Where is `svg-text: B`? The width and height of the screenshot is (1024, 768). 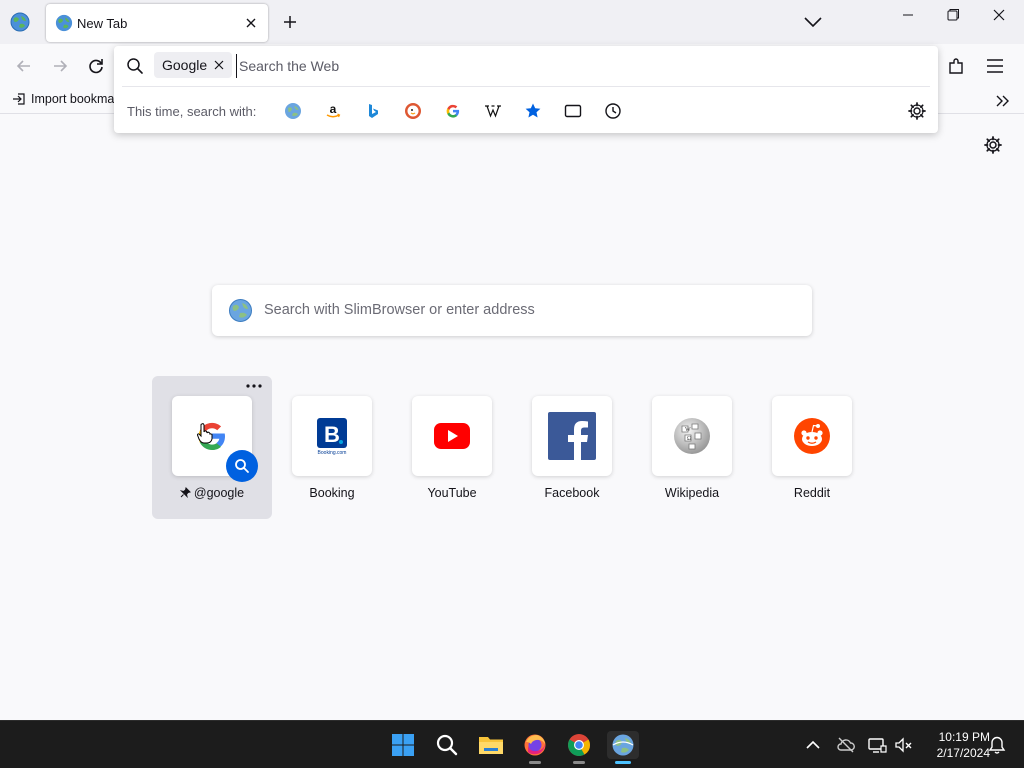
svg-text: B is located at coordinates (332, 434).